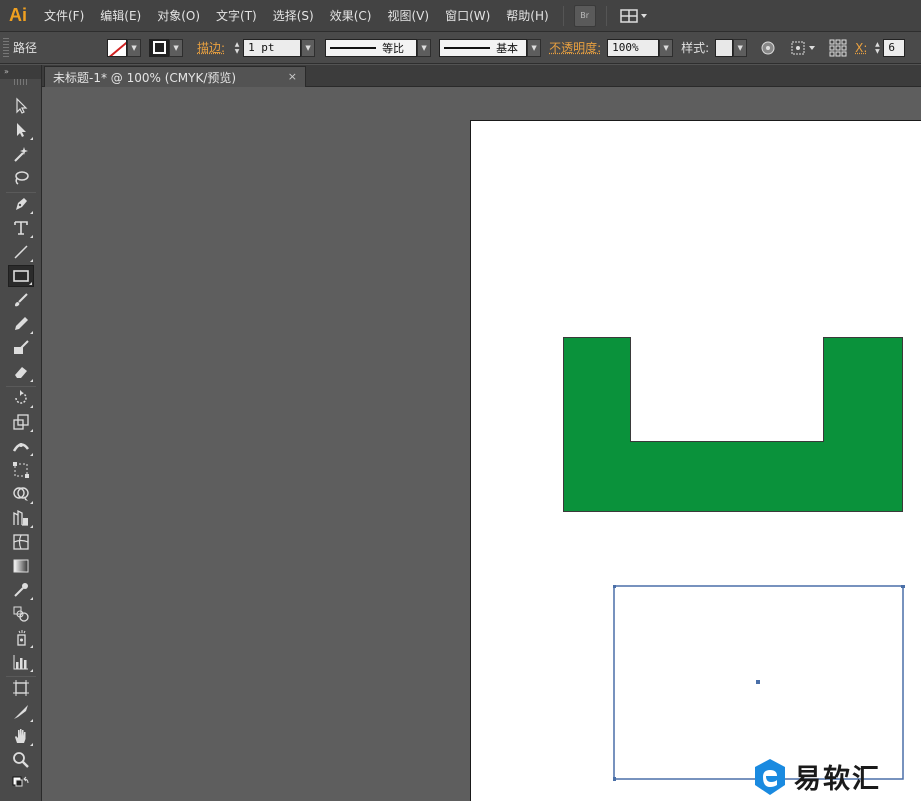  I want to click on rotate-tool, so click(21, 398).